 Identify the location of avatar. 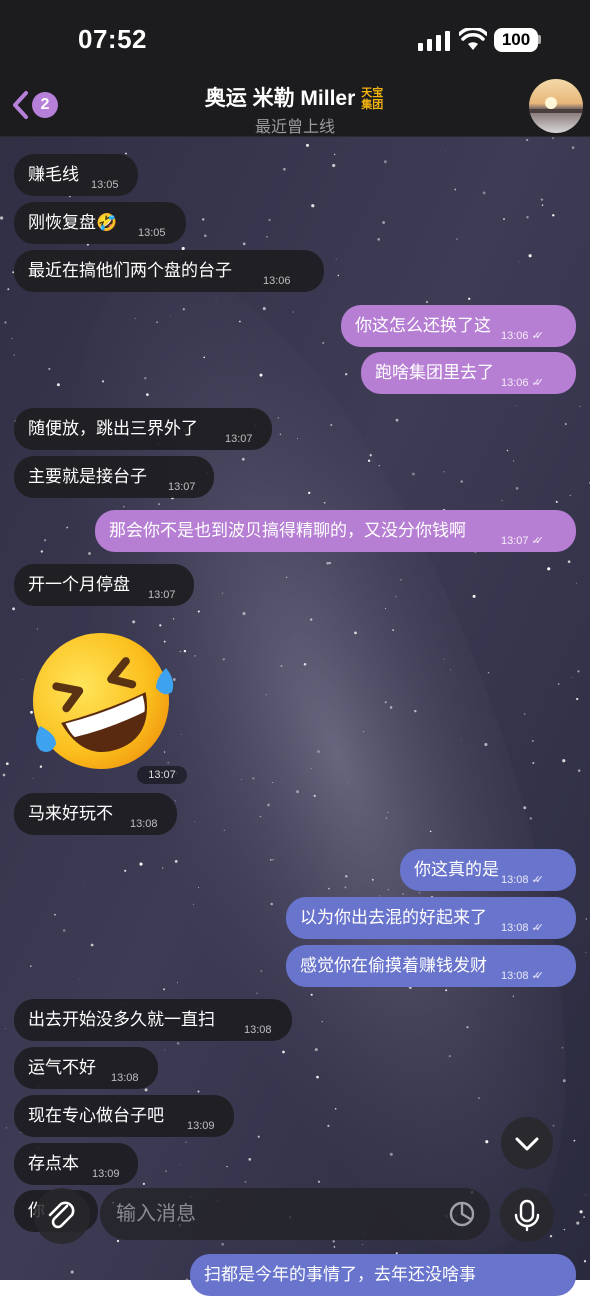
(556, 106).